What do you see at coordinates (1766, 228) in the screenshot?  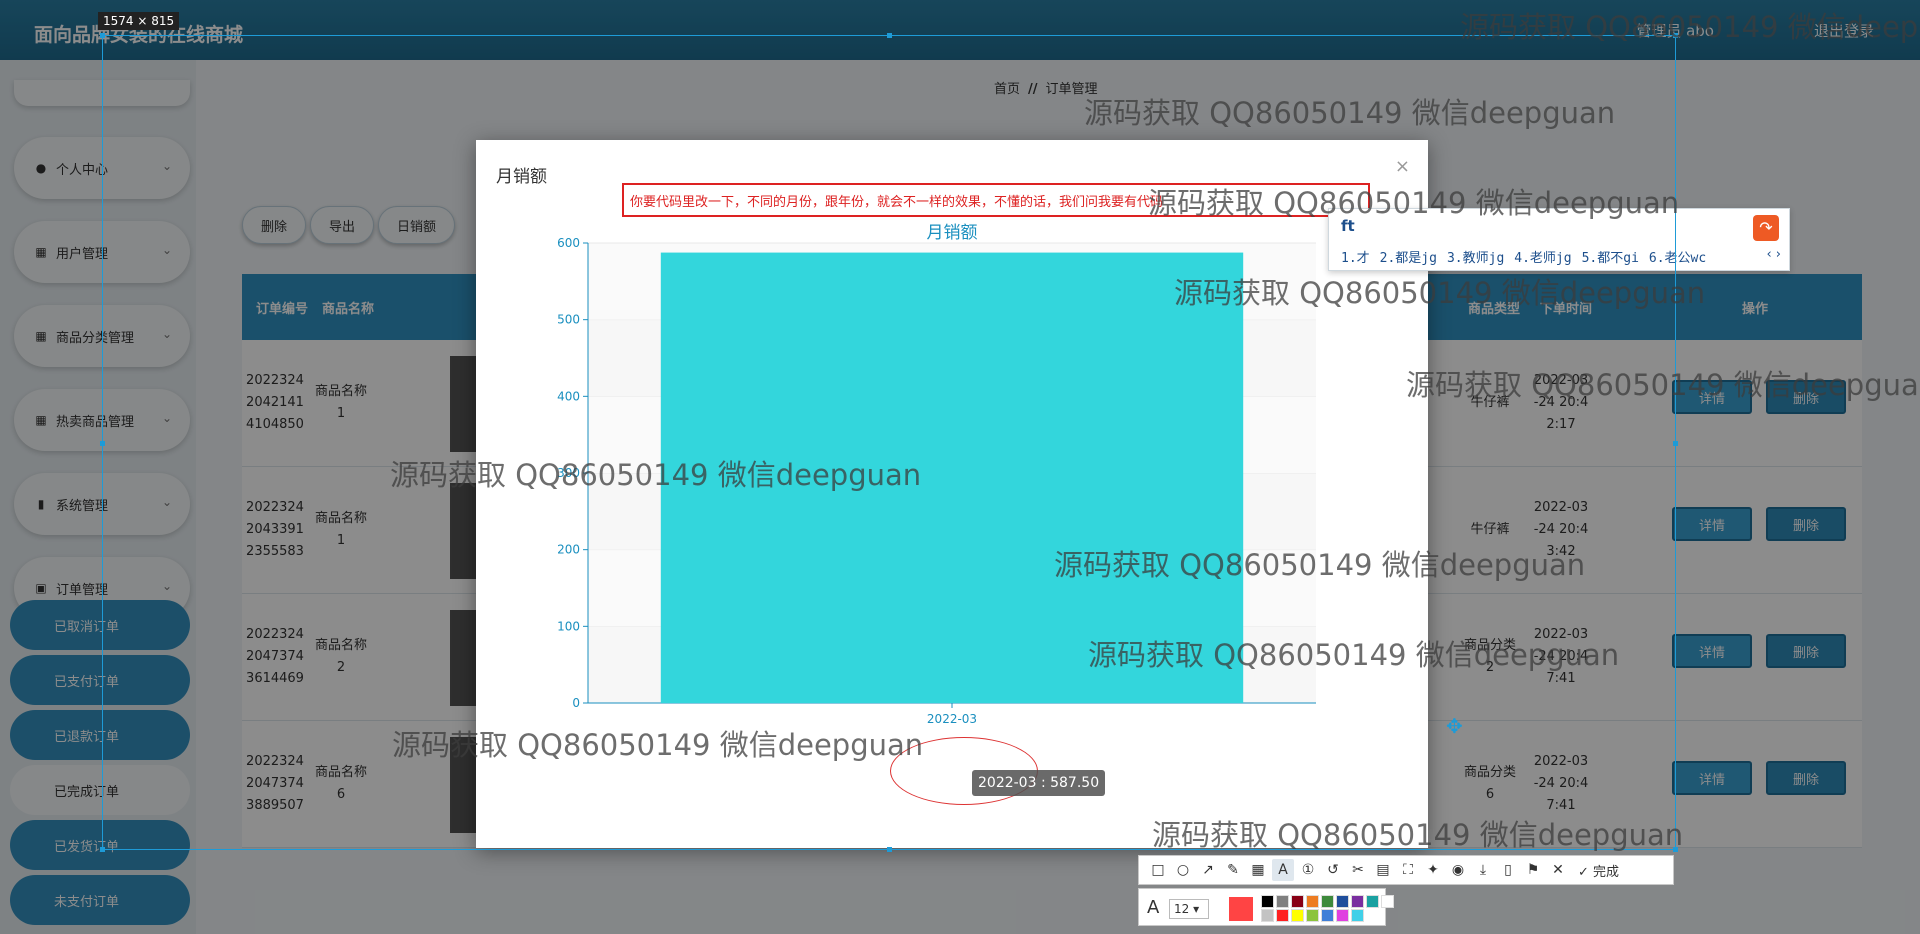 I see `ime-logo-icon: ↷` at bounding box center [1766, 228].